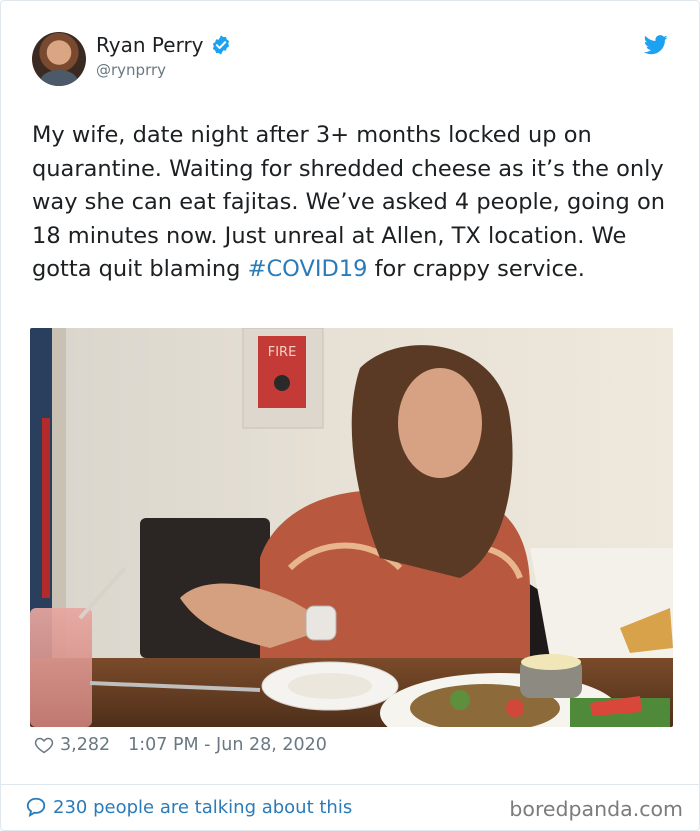  I want to click on speech-bubble-icon, so click(36, 807).